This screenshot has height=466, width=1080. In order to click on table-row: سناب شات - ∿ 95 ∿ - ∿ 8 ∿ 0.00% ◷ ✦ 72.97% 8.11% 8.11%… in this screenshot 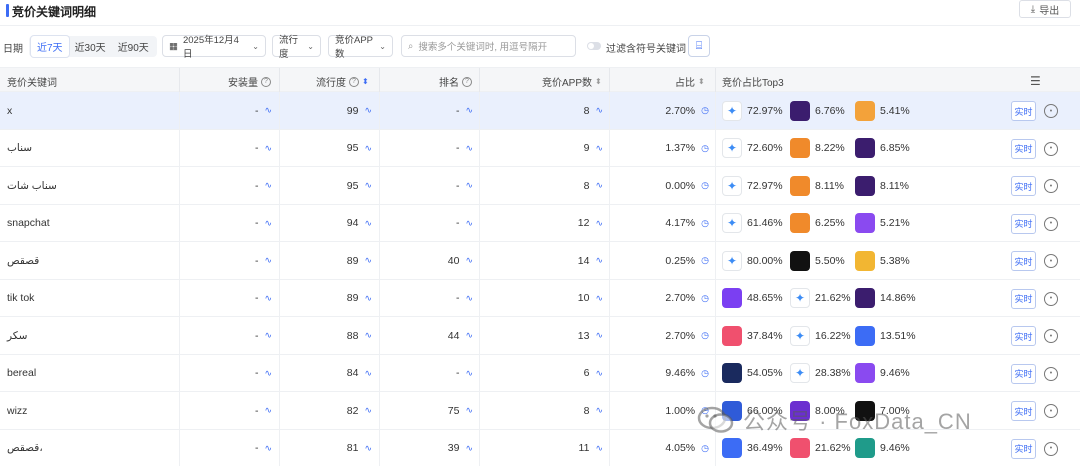, I will do `click(540, 186)`.